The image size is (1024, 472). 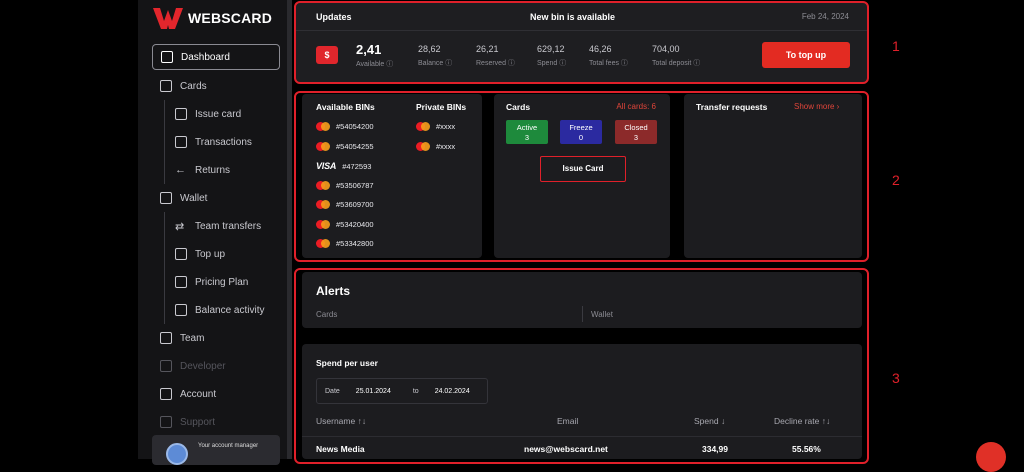 I want to click on sidebar-item-label: Support, so click(x=198, y=422).